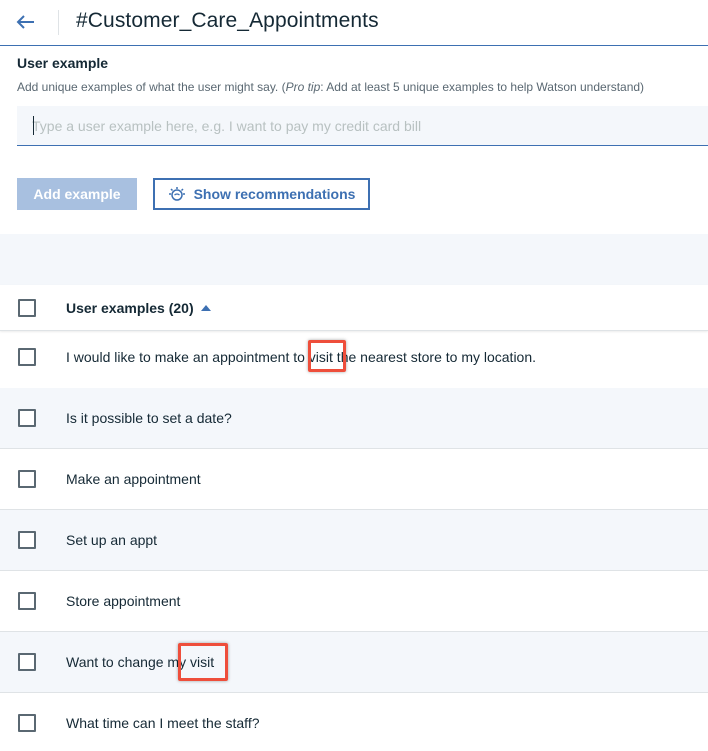 The height and width of the screenshot is (751, 708). I want to click on header-divider, so click(58, 22).